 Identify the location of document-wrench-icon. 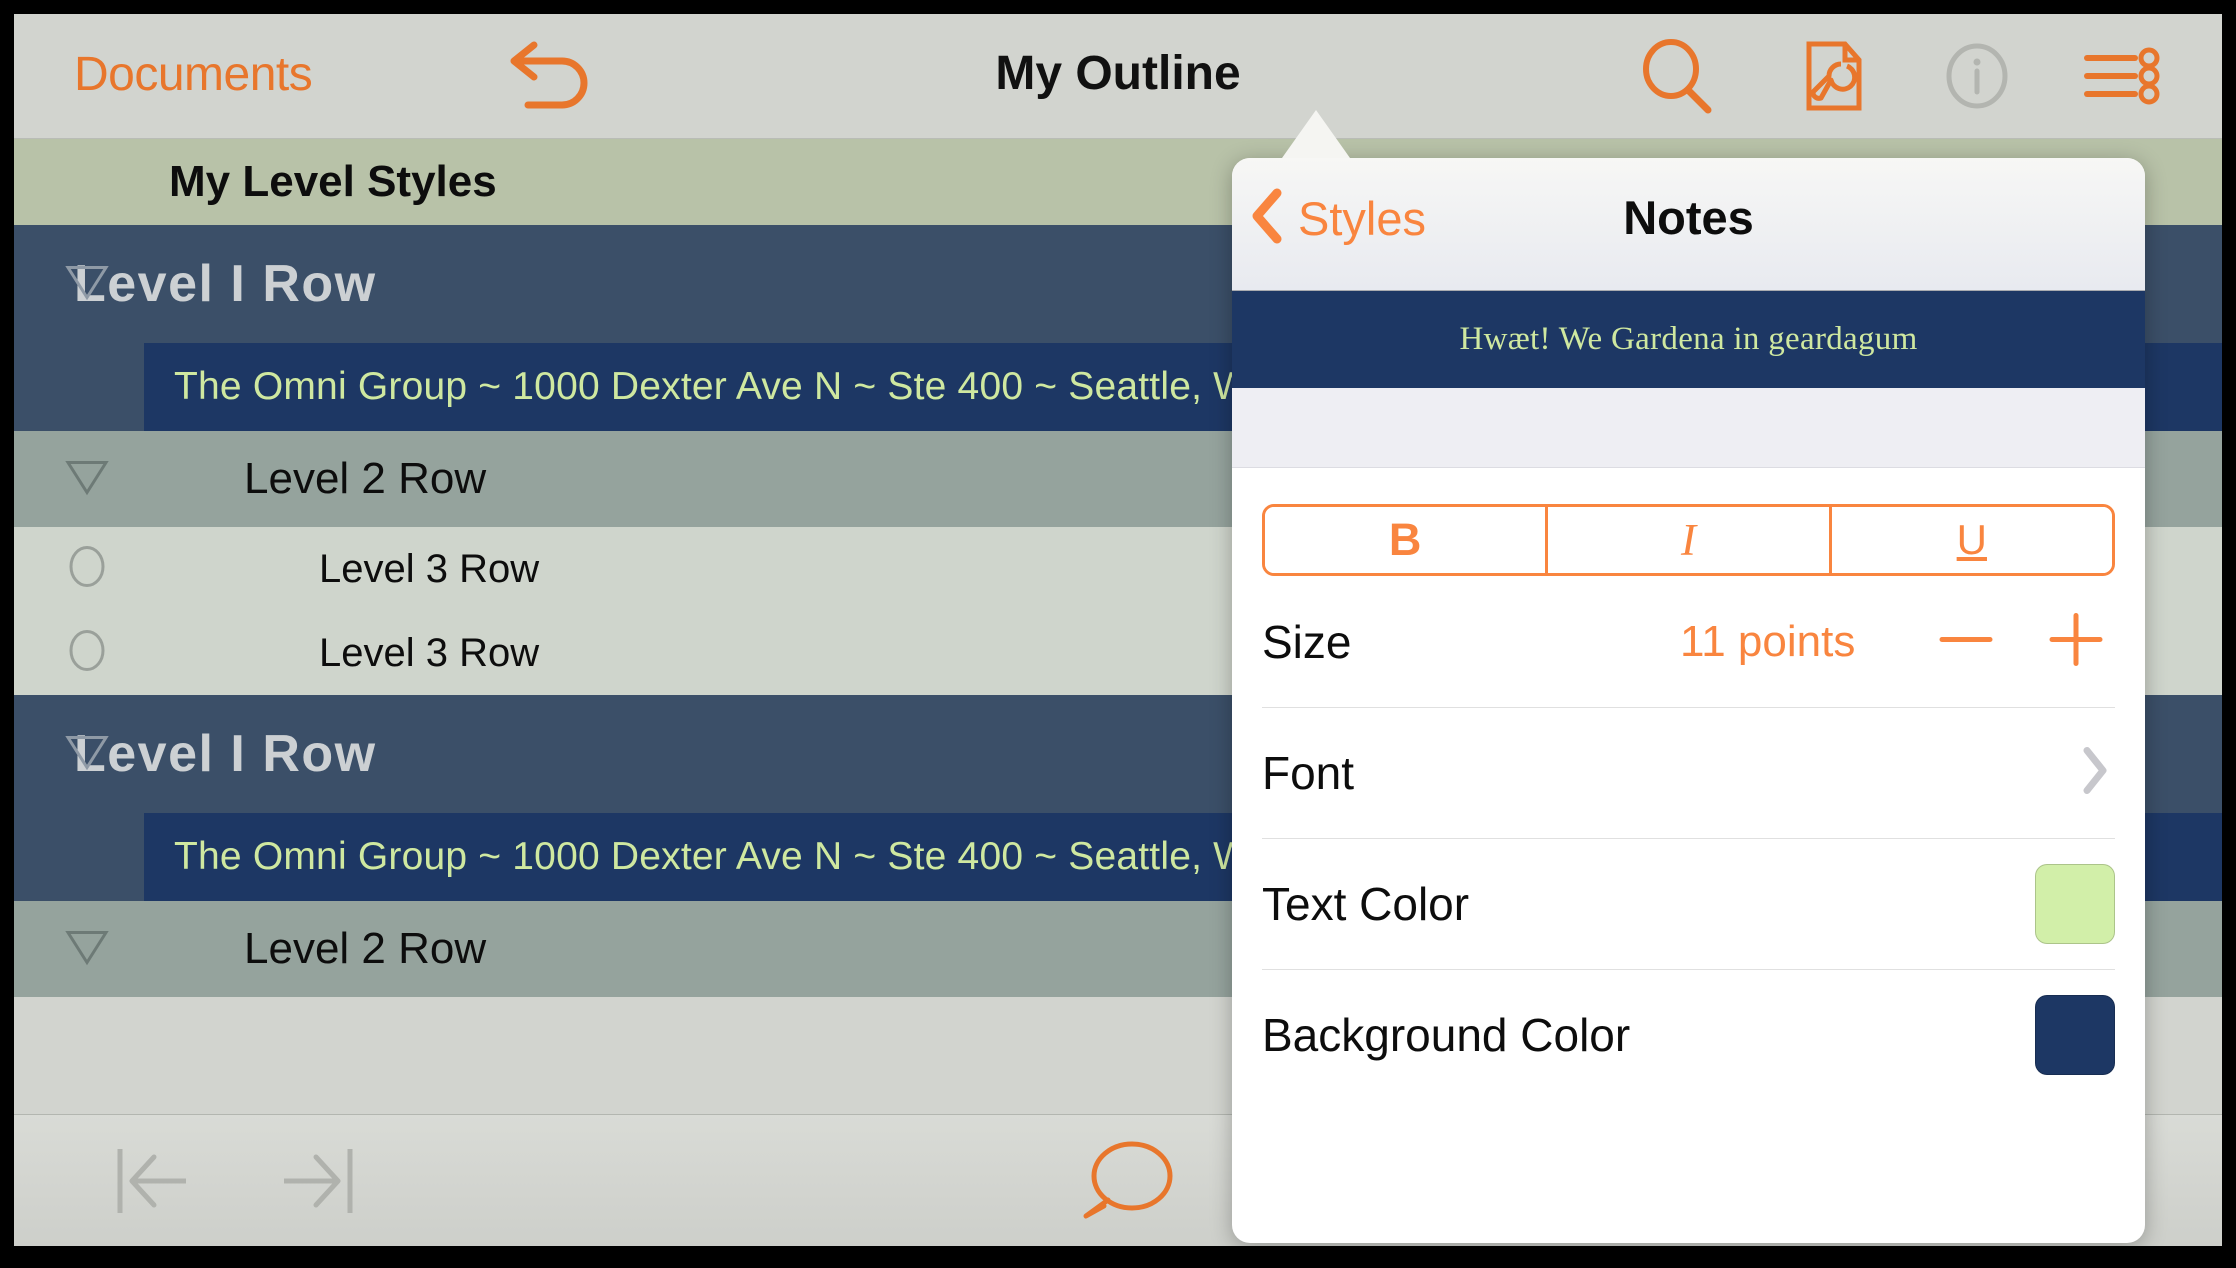
(1832, 76).